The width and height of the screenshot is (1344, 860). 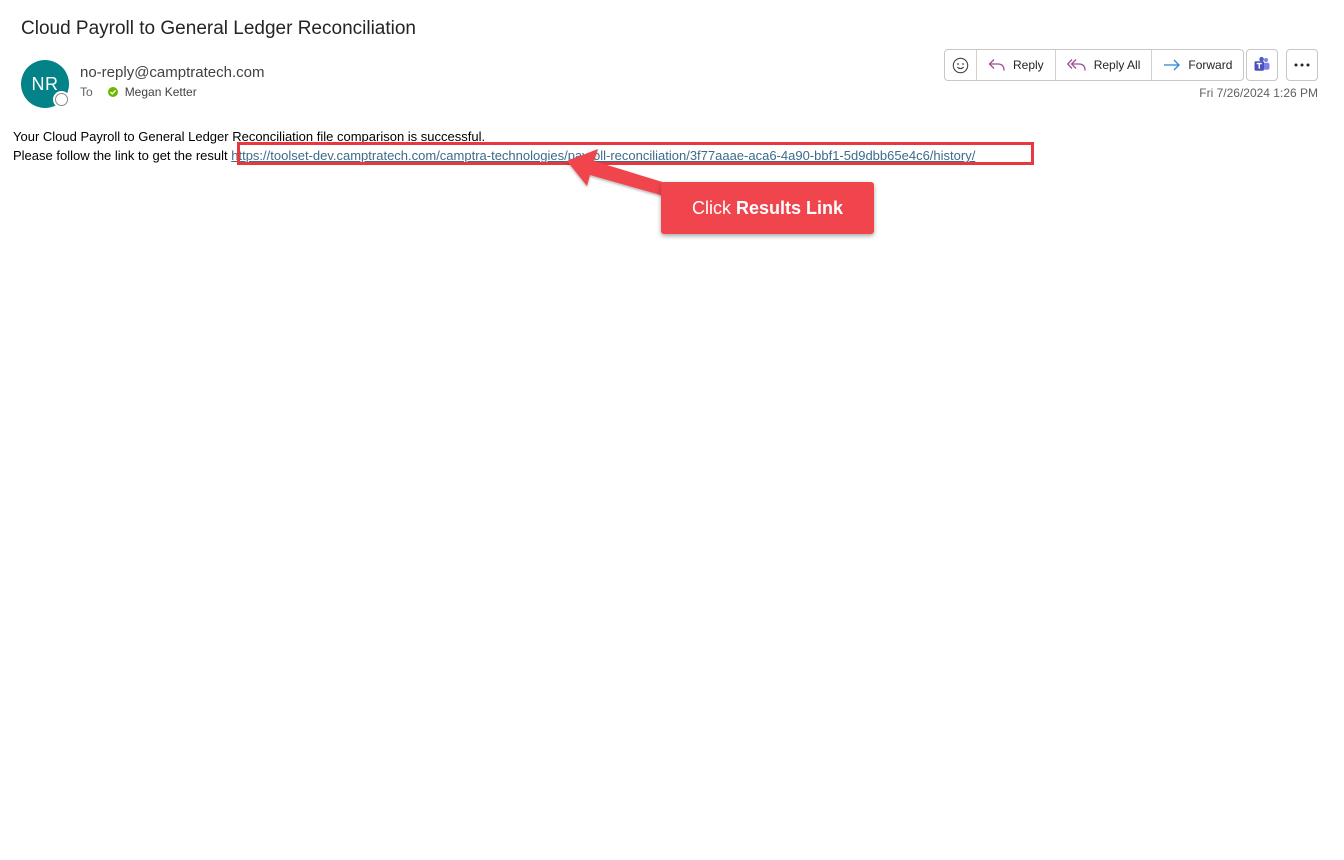 I want to click on reply-all-label: Reply All, so click(x=1117, y=65).